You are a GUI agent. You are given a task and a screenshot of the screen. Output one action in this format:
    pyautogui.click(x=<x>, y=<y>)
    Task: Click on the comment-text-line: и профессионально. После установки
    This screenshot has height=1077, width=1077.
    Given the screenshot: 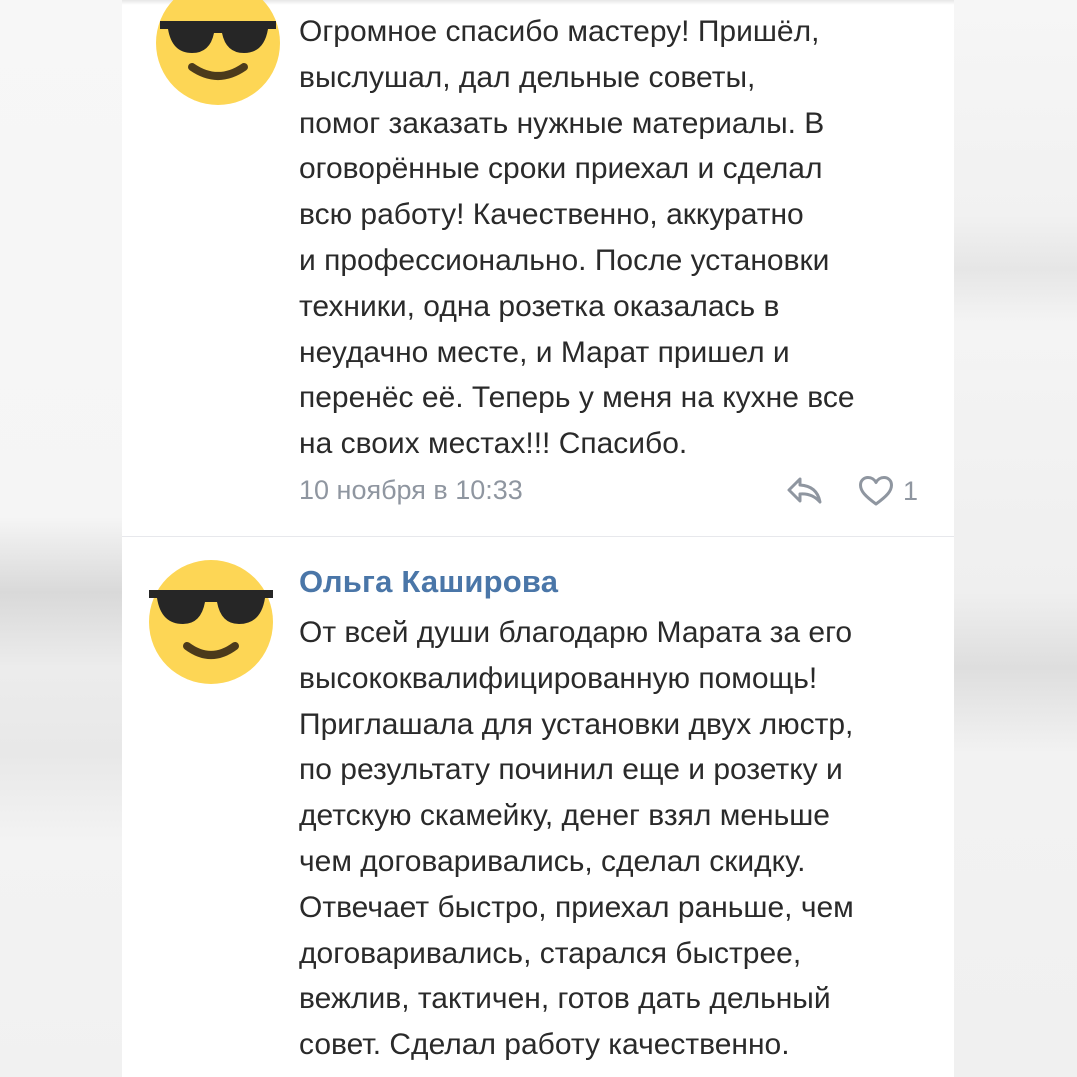 What is the action you would take?
    pyautogui.click(x=564, y=260)
    